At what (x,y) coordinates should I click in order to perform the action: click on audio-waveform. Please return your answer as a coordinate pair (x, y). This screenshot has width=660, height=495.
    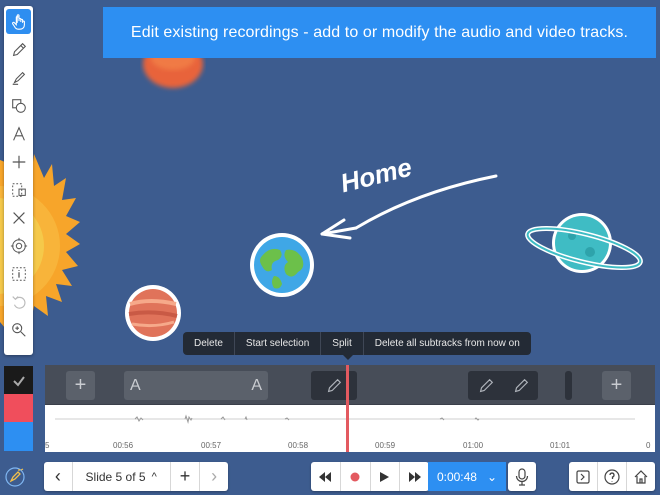
    Looking at the image, I should click on (350, 420).